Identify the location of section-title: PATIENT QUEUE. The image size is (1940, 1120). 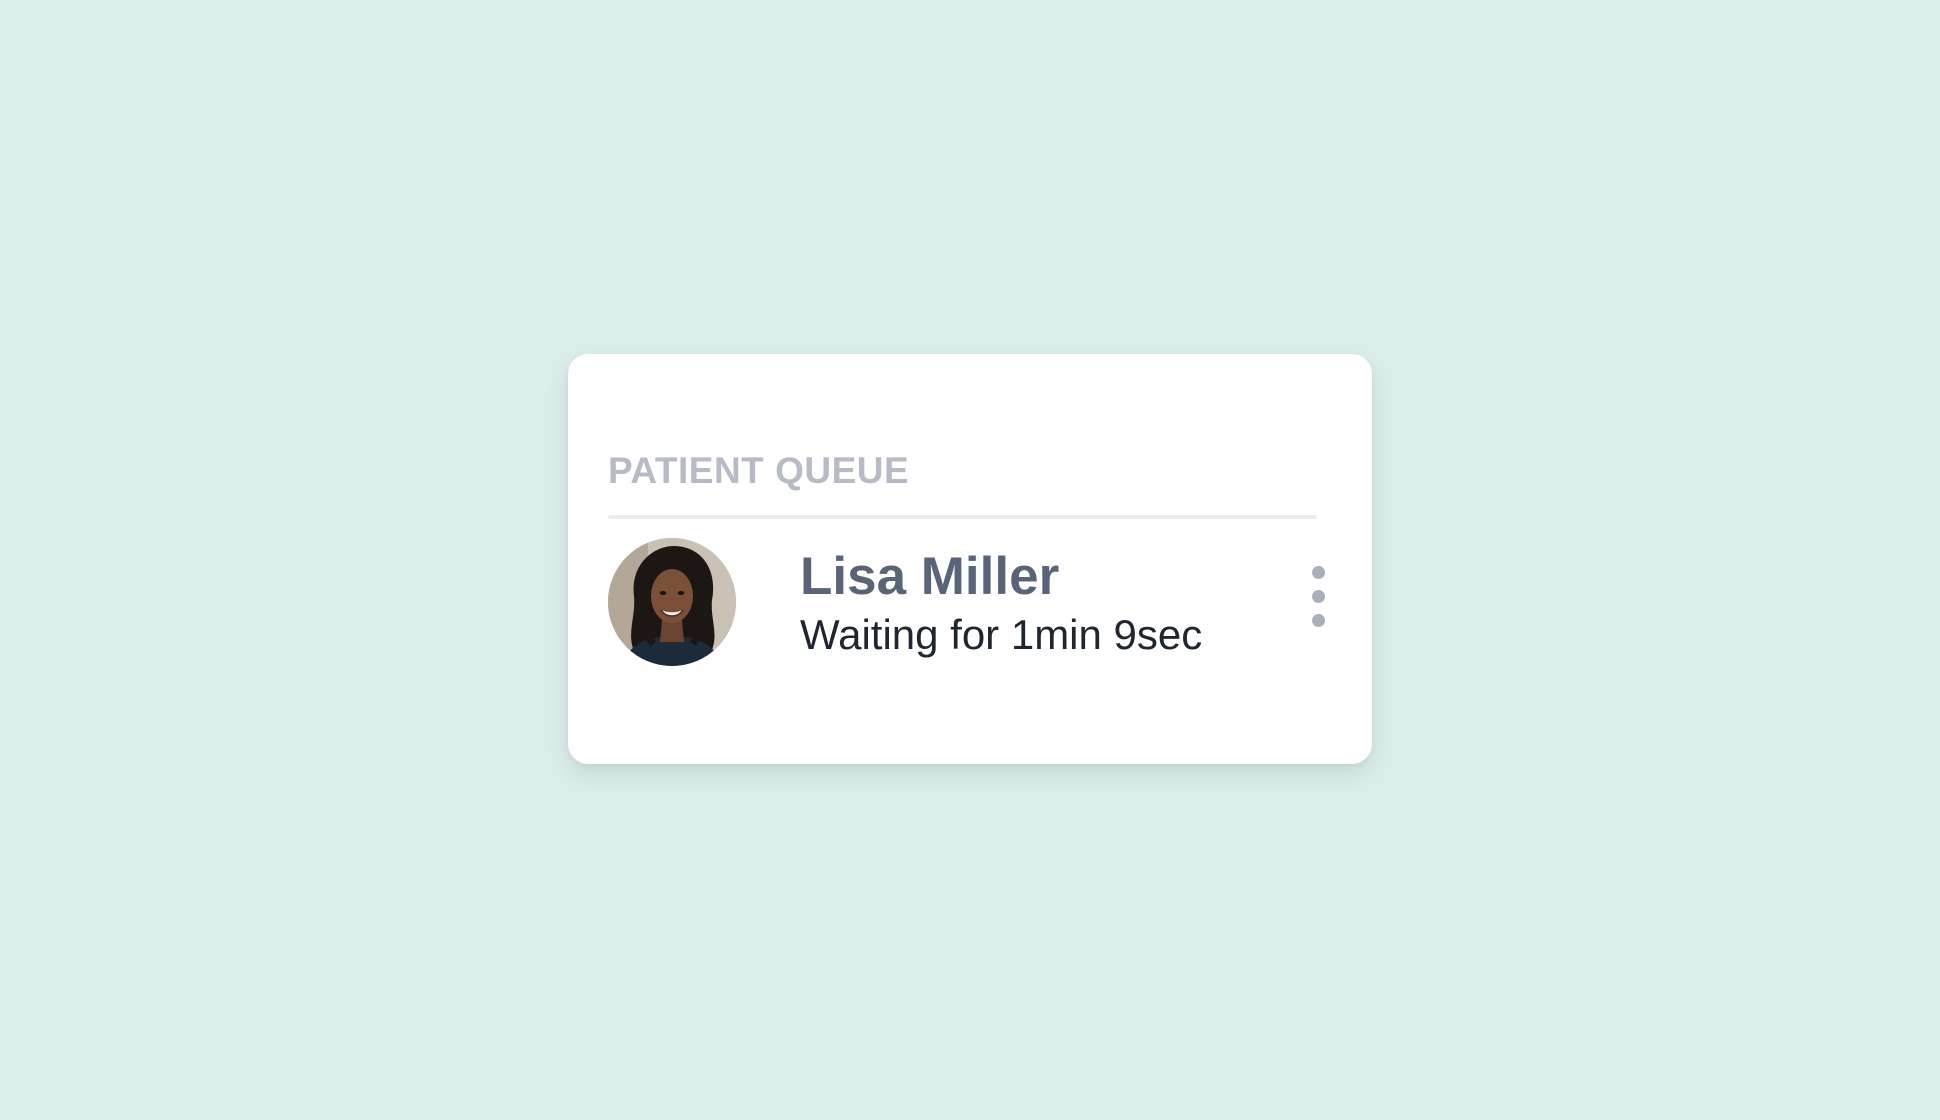
(759, 470).